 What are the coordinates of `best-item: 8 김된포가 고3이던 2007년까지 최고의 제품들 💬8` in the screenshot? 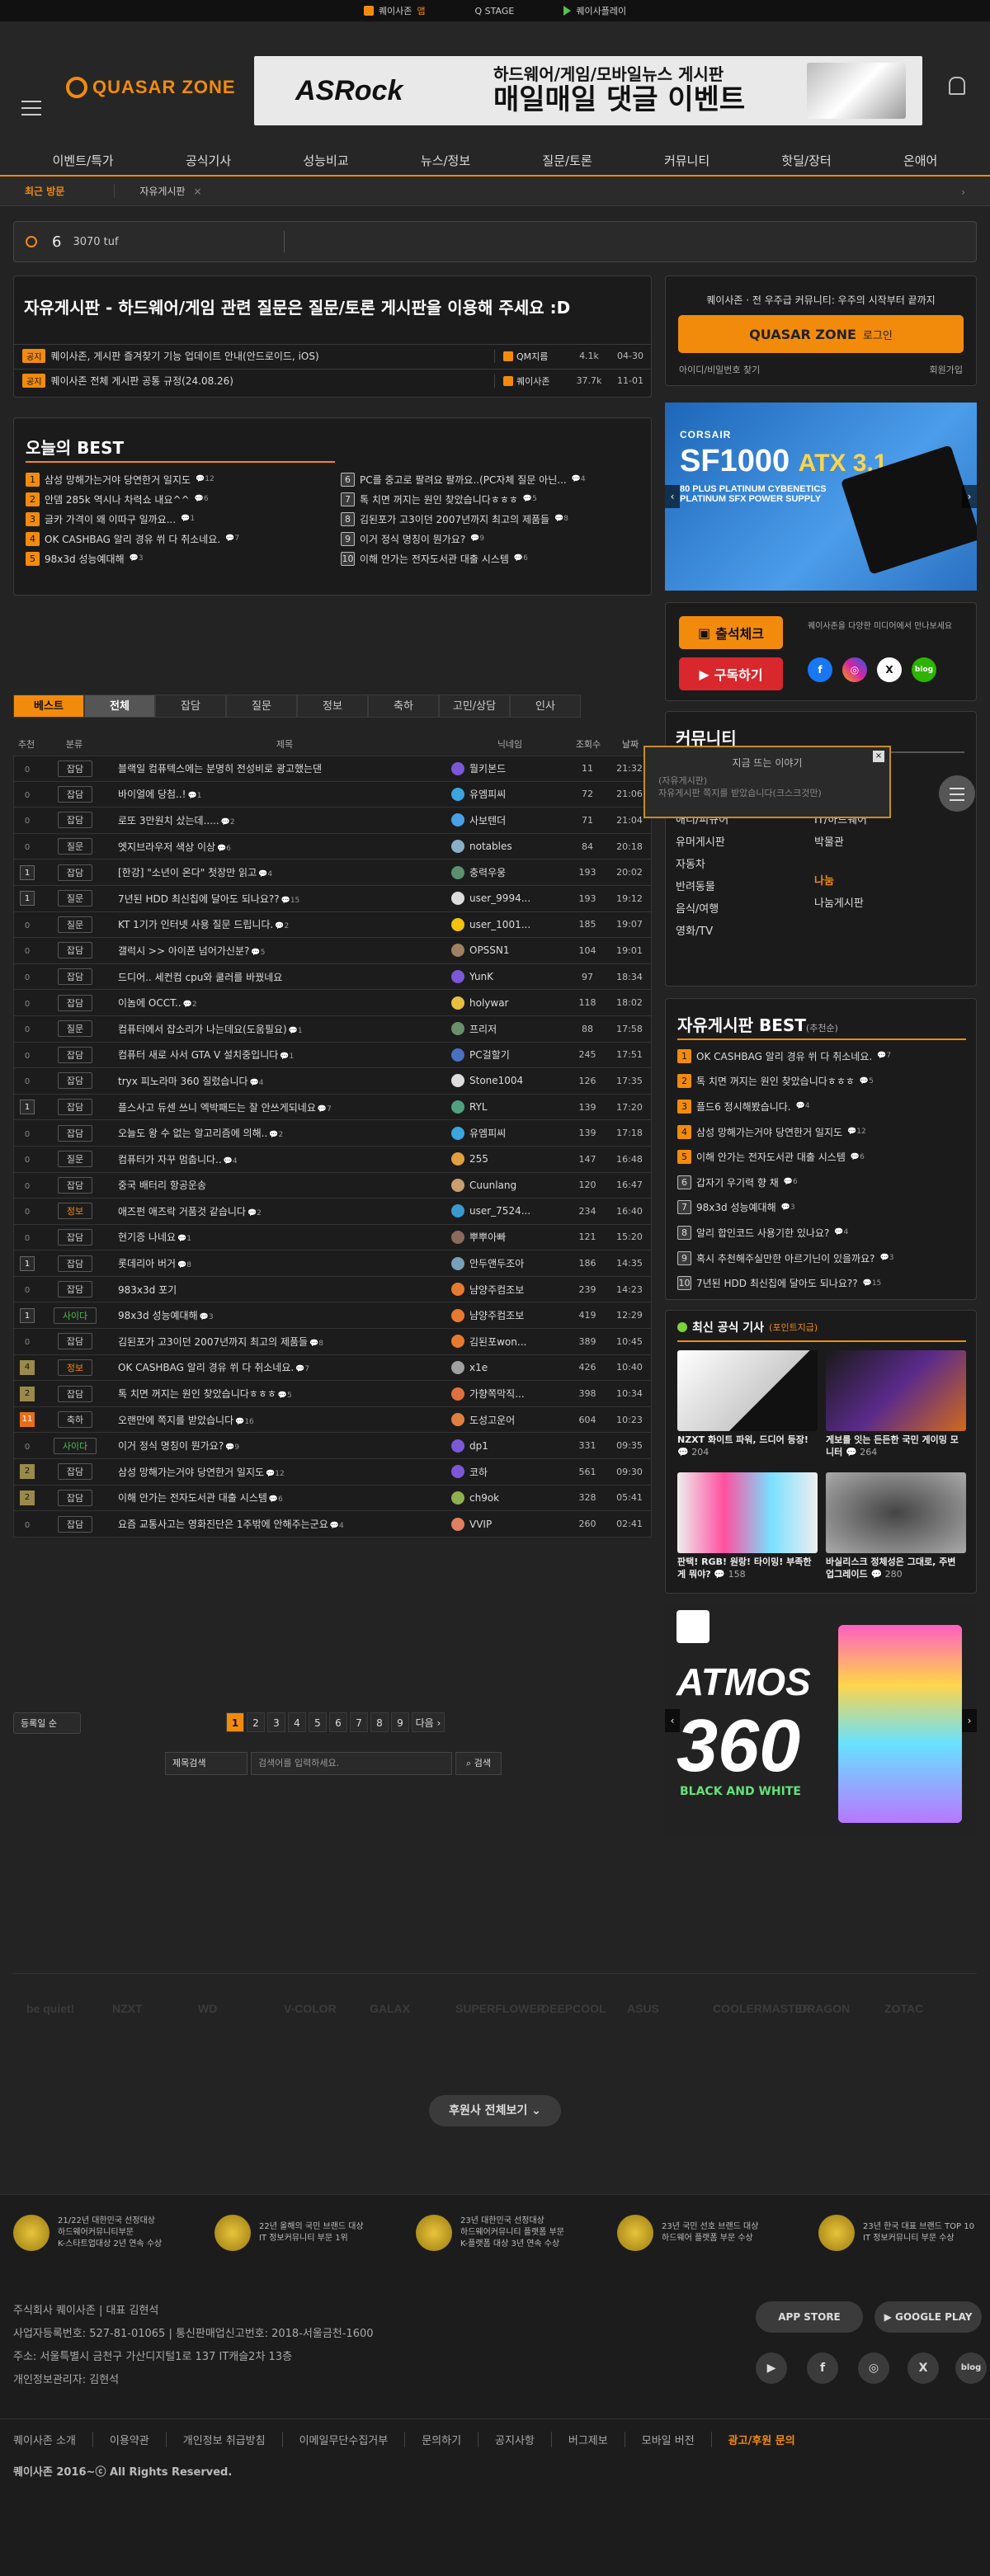 It's located at (493, 519).